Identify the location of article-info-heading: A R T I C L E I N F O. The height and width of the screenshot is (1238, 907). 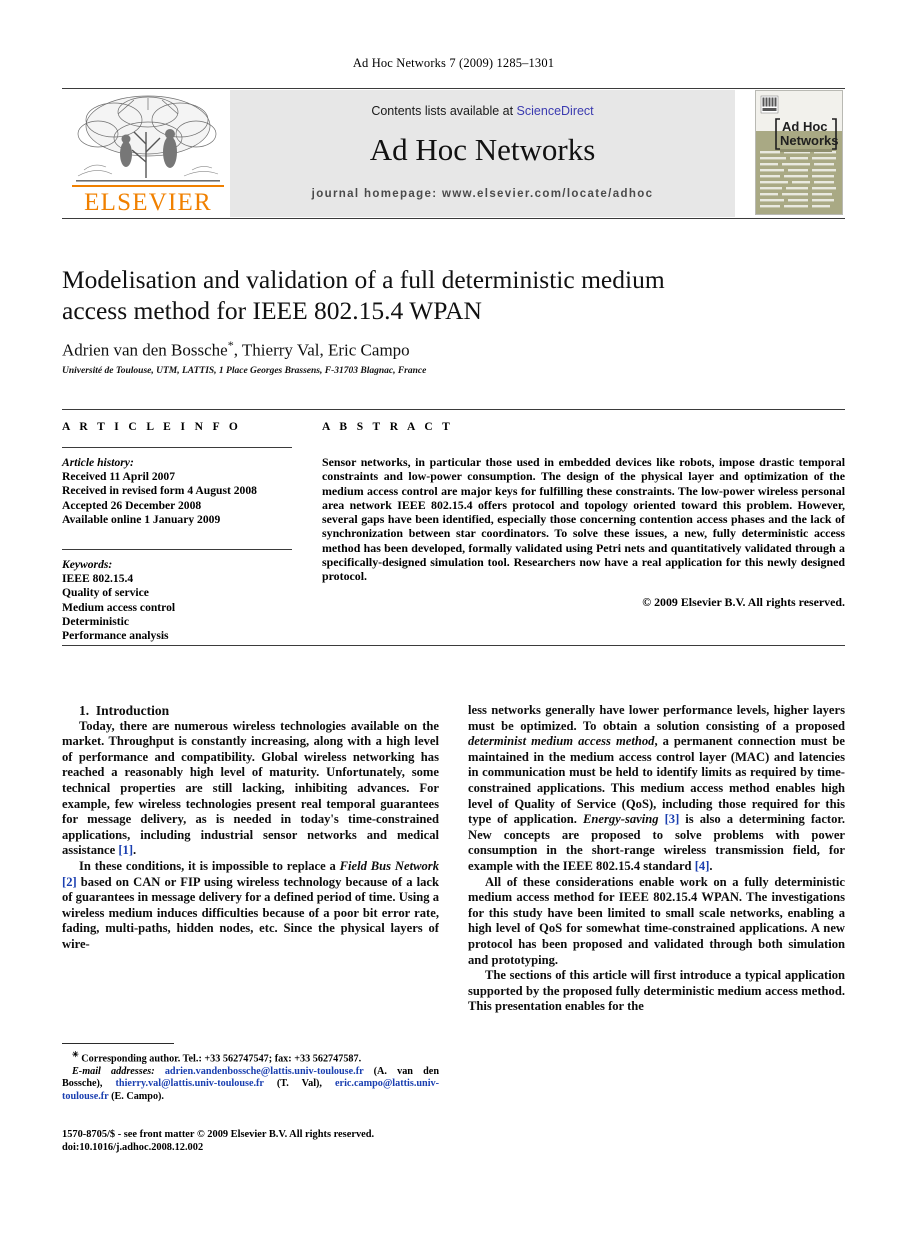
(152, 427).